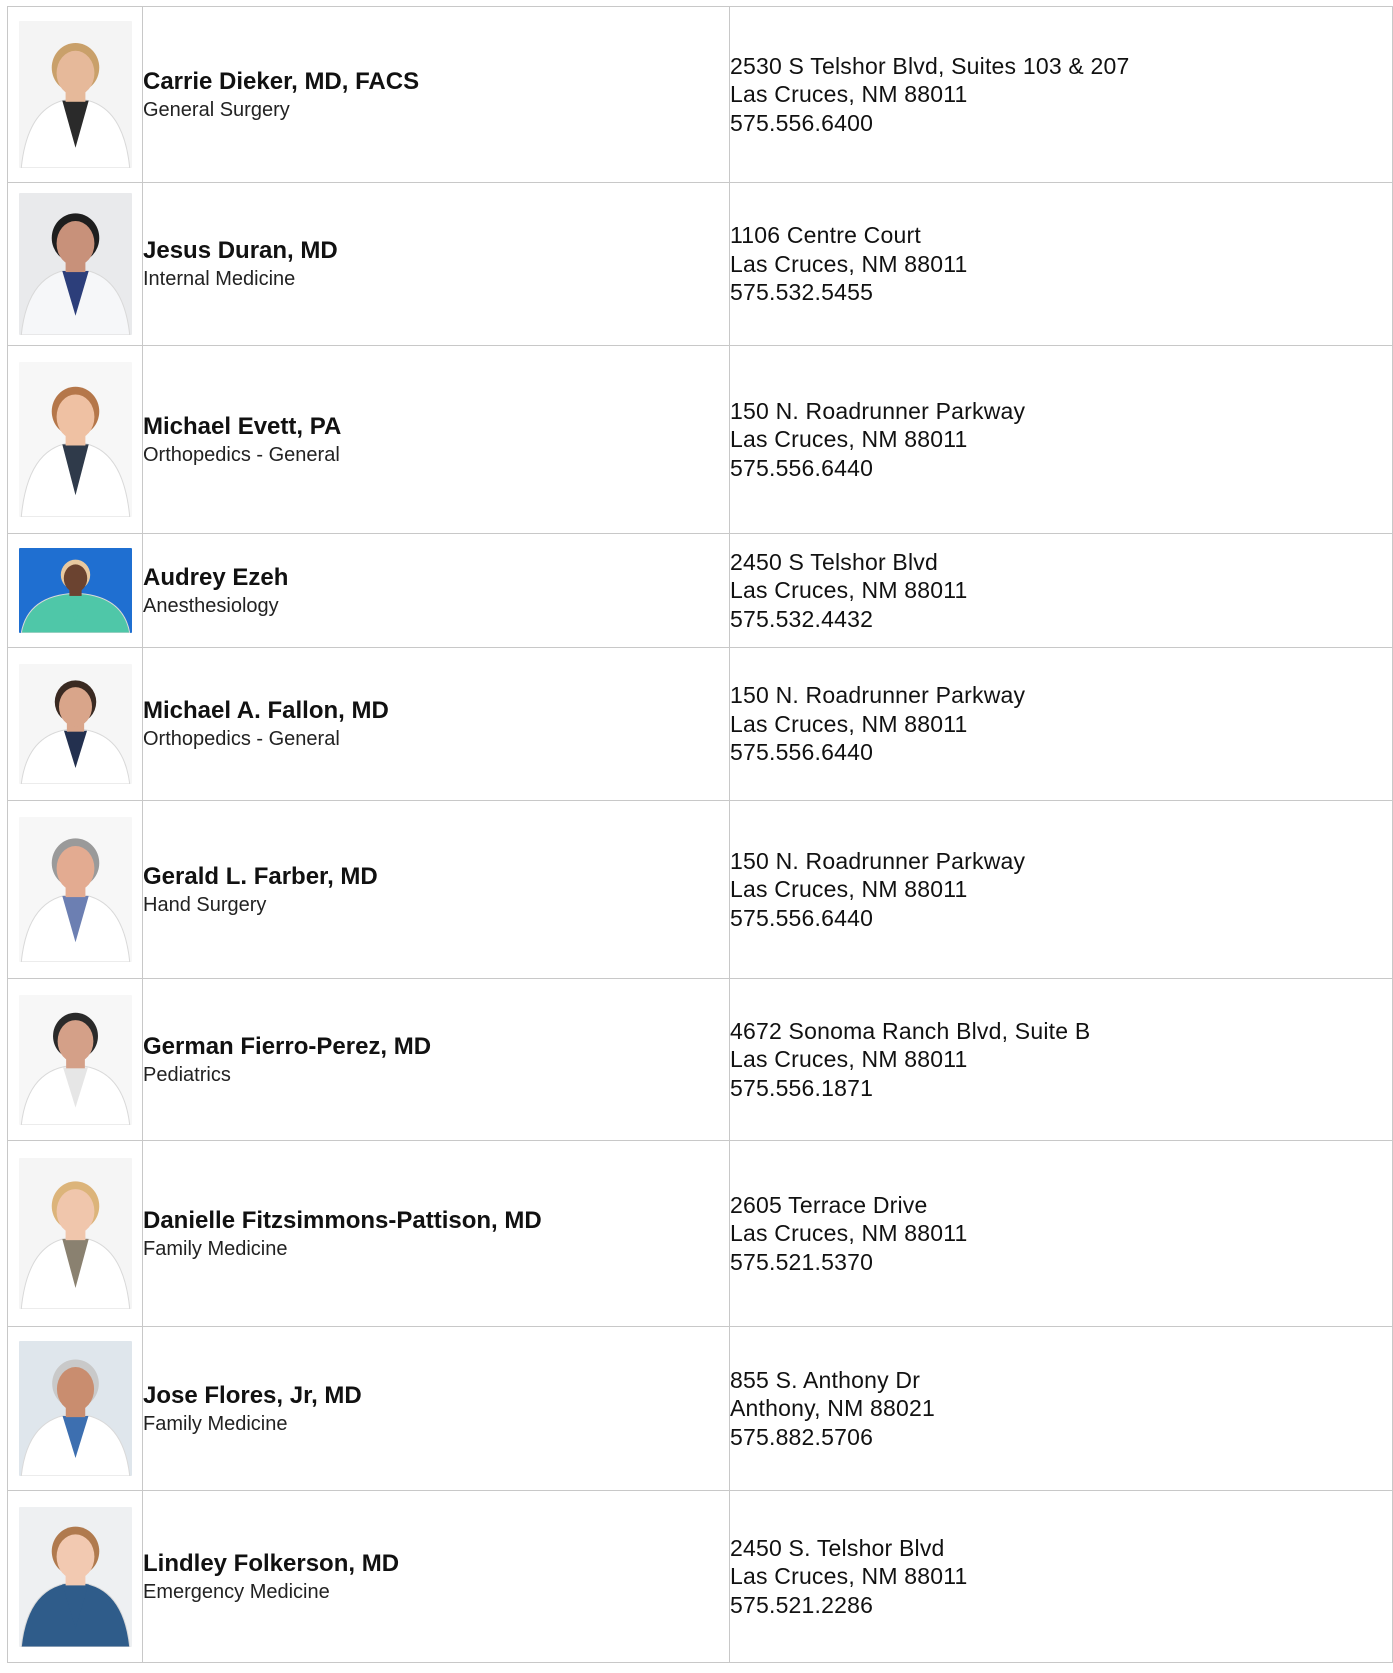 This screenshot has height=1673, width=1393. Describe the element at coordinates (1061, 292) in the screenshot. I see `phone-number: 575.532.5455` at that location.